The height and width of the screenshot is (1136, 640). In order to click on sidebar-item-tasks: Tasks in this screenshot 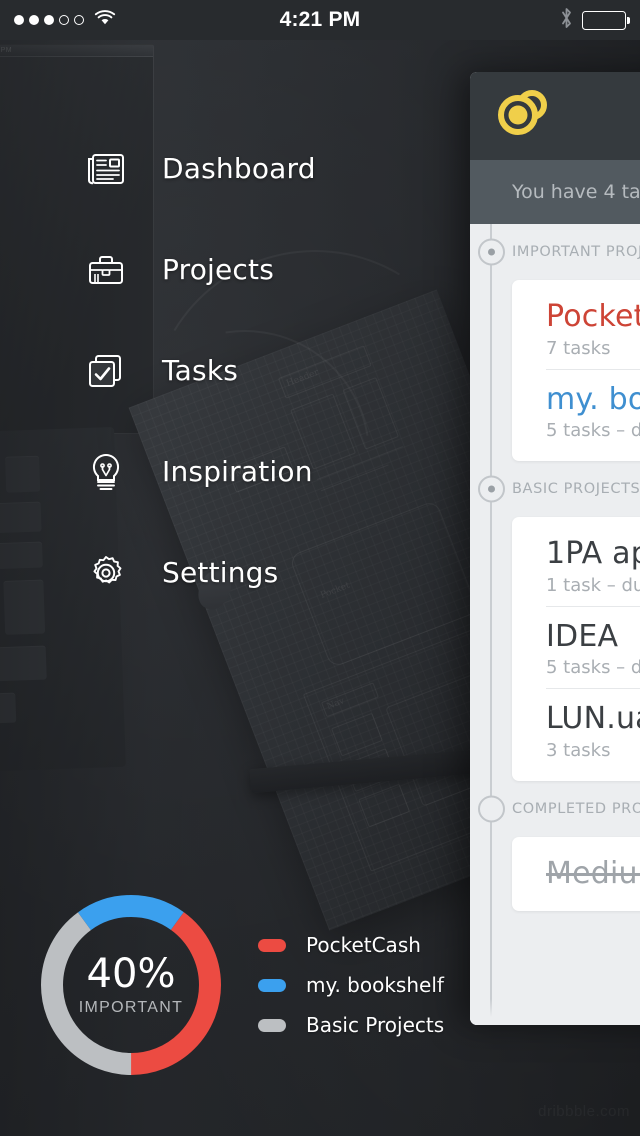, I will do `click(235, 370)`.